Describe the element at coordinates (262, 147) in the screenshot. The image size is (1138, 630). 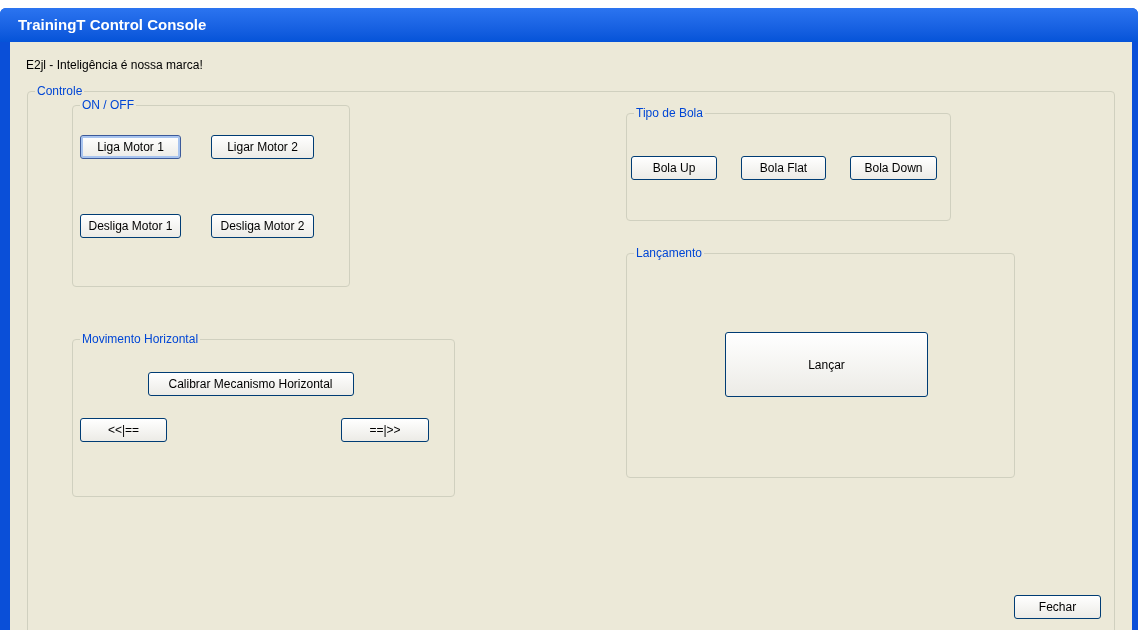
I see `button: Ligar Motor 2` at that location.